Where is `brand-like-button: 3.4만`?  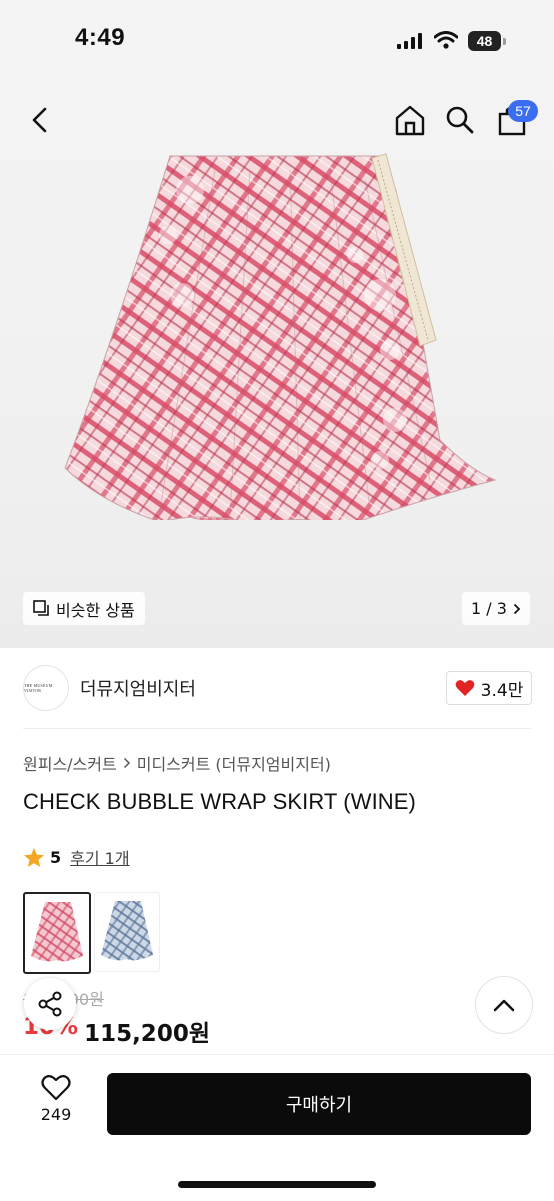
brand-like-button: 3.4만 is located at coordinates (489, 688).